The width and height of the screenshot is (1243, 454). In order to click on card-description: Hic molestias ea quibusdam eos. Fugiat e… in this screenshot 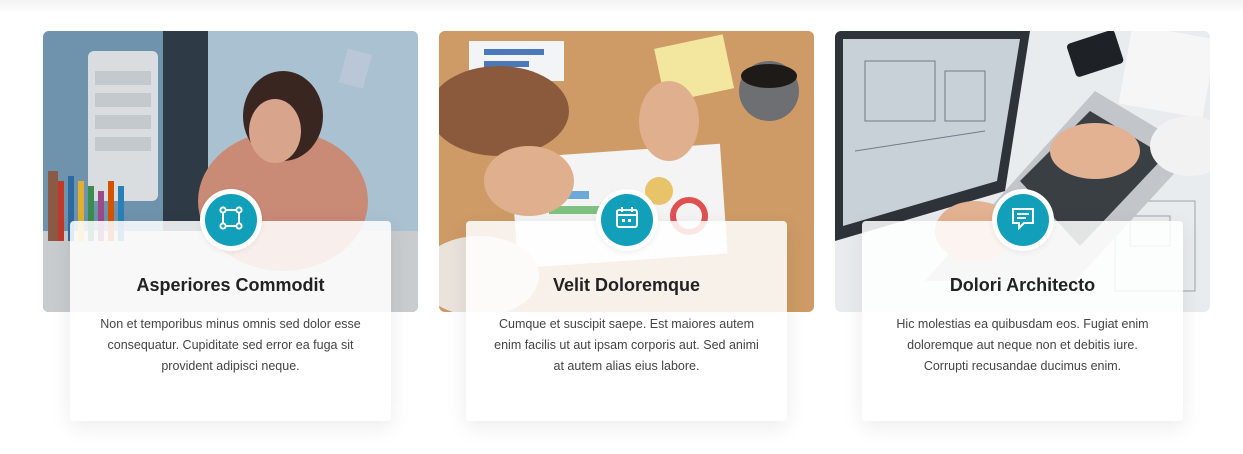, I will do `click(1022, 345)`.